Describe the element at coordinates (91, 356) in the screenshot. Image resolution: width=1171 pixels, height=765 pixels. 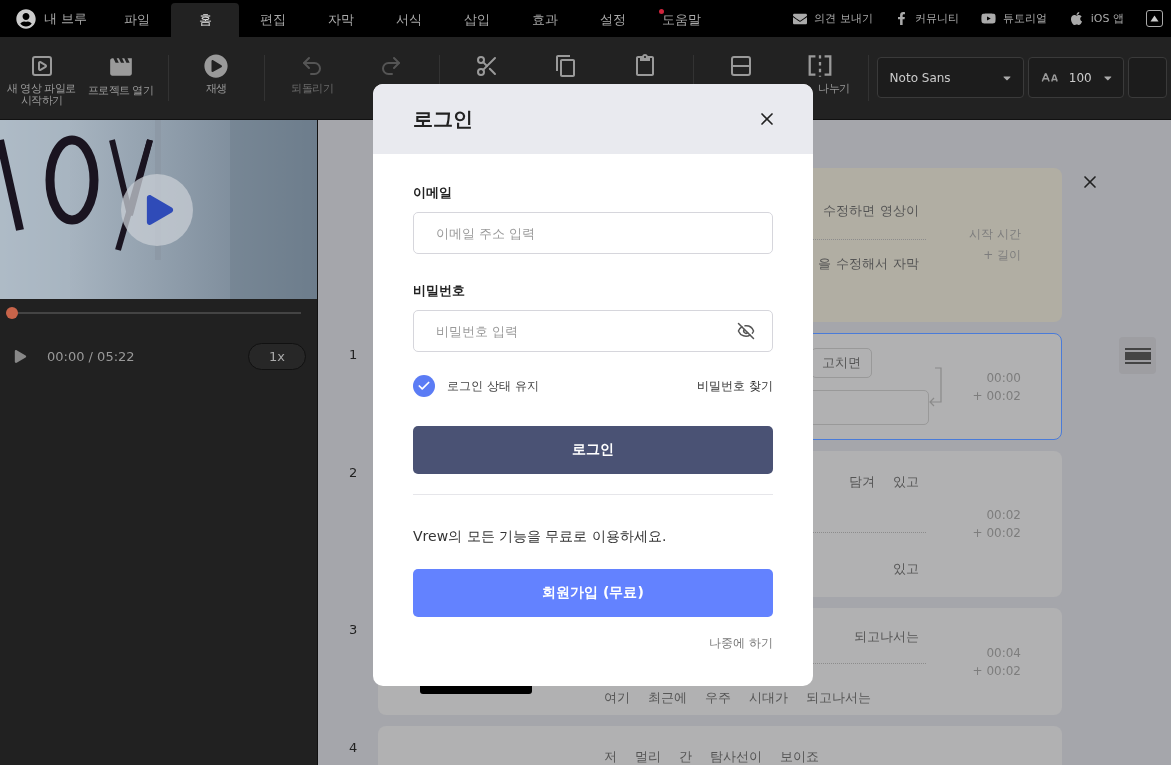
I see `playback-time: 00:00 / 05:22` at that location.